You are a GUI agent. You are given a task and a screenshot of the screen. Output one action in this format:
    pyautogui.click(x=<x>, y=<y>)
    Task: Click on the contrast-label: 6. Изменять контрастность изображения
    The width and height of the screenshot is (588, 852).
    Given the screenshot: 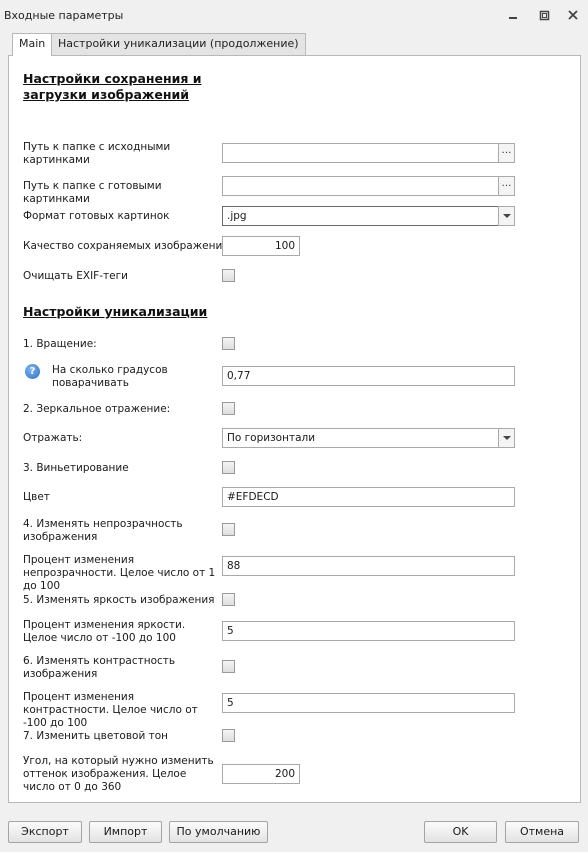 What is the action you would take?
    pyautogui.click(x=99, y=667)
    